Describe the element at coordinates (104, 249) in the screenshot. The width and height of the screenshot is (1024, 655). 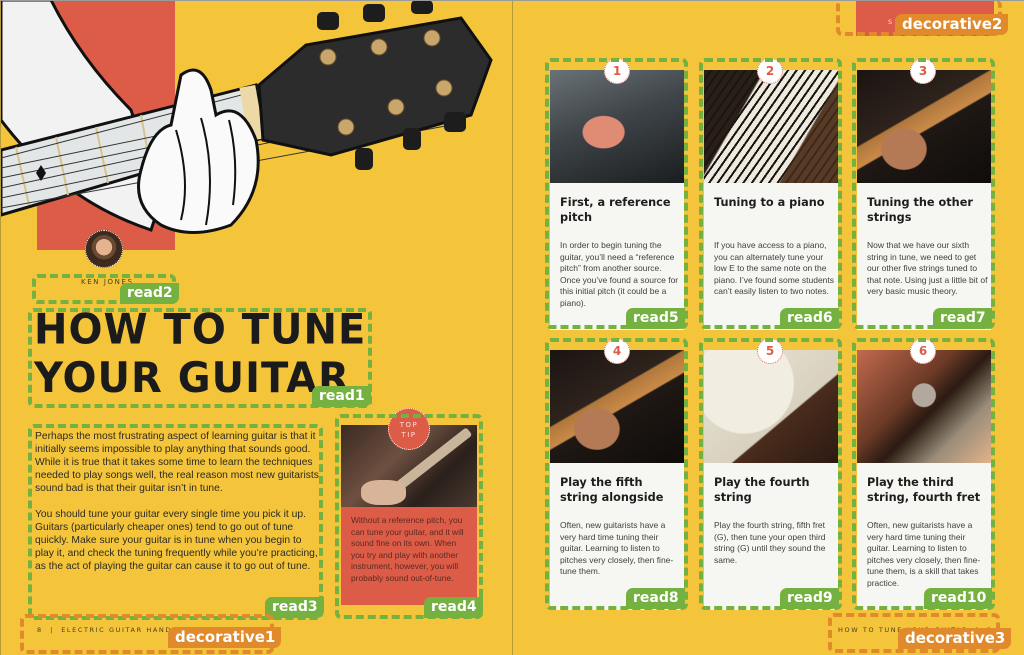
I see `author-avatar` at that location.